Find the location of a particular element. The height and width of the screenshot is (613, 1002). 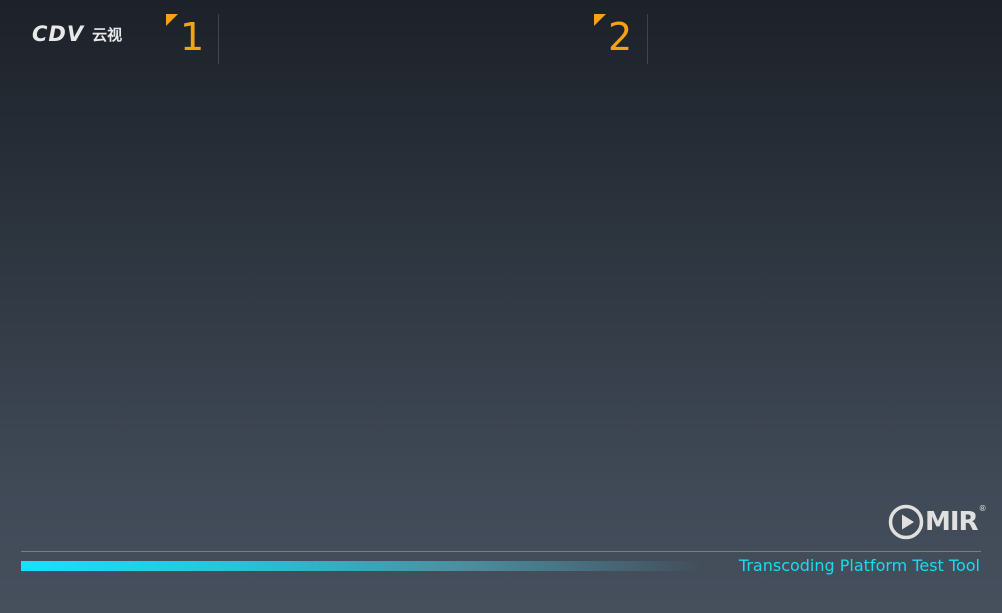

brand-logo: MIR ® is located at coordinates (937, 522).